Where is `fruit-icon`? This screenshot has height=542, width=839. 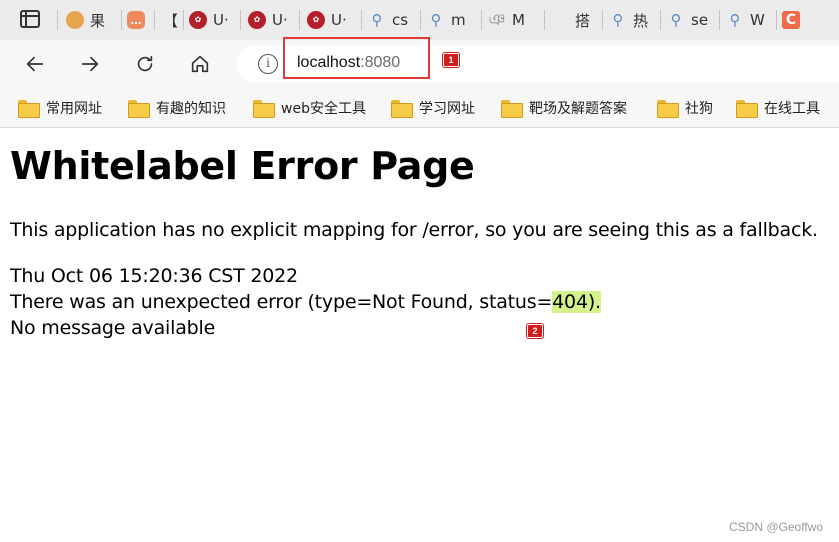 fruit-icon is located at coordinates (75, 20).